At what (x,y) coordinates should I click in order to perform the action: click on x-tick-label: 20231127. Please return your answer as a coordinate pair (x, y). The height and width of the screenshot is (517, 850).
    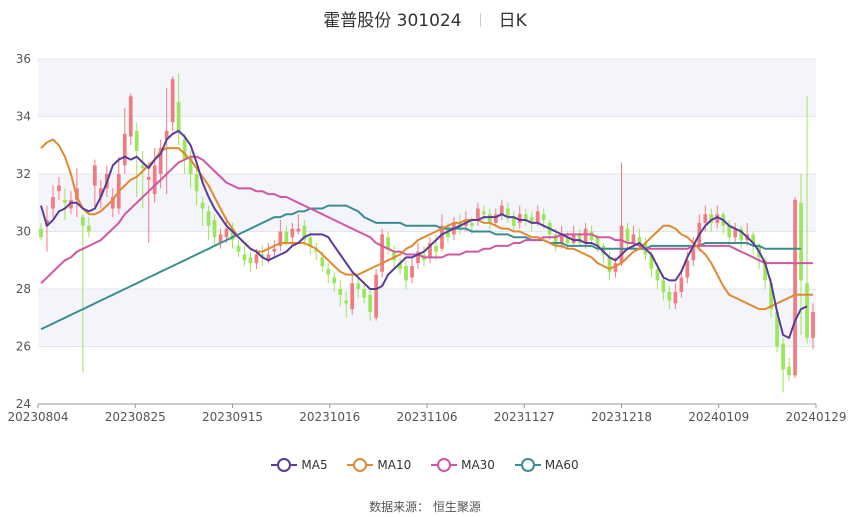
    Looking at the image, I should click on (524, 417).